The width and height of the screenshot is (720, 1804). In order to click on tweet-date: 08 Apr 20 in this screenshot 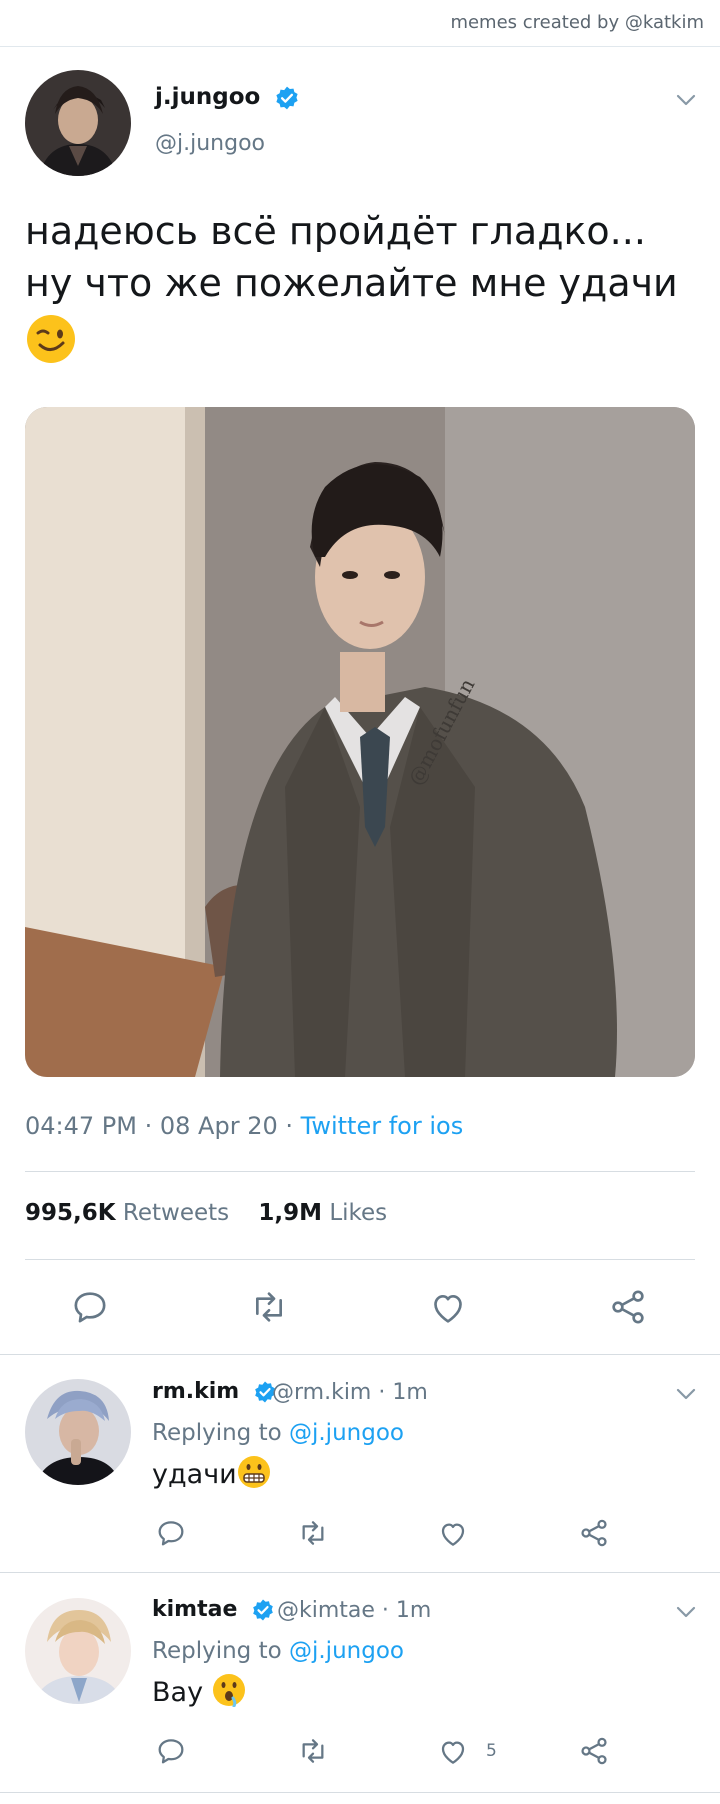, I will do `click(218, 1126)`.